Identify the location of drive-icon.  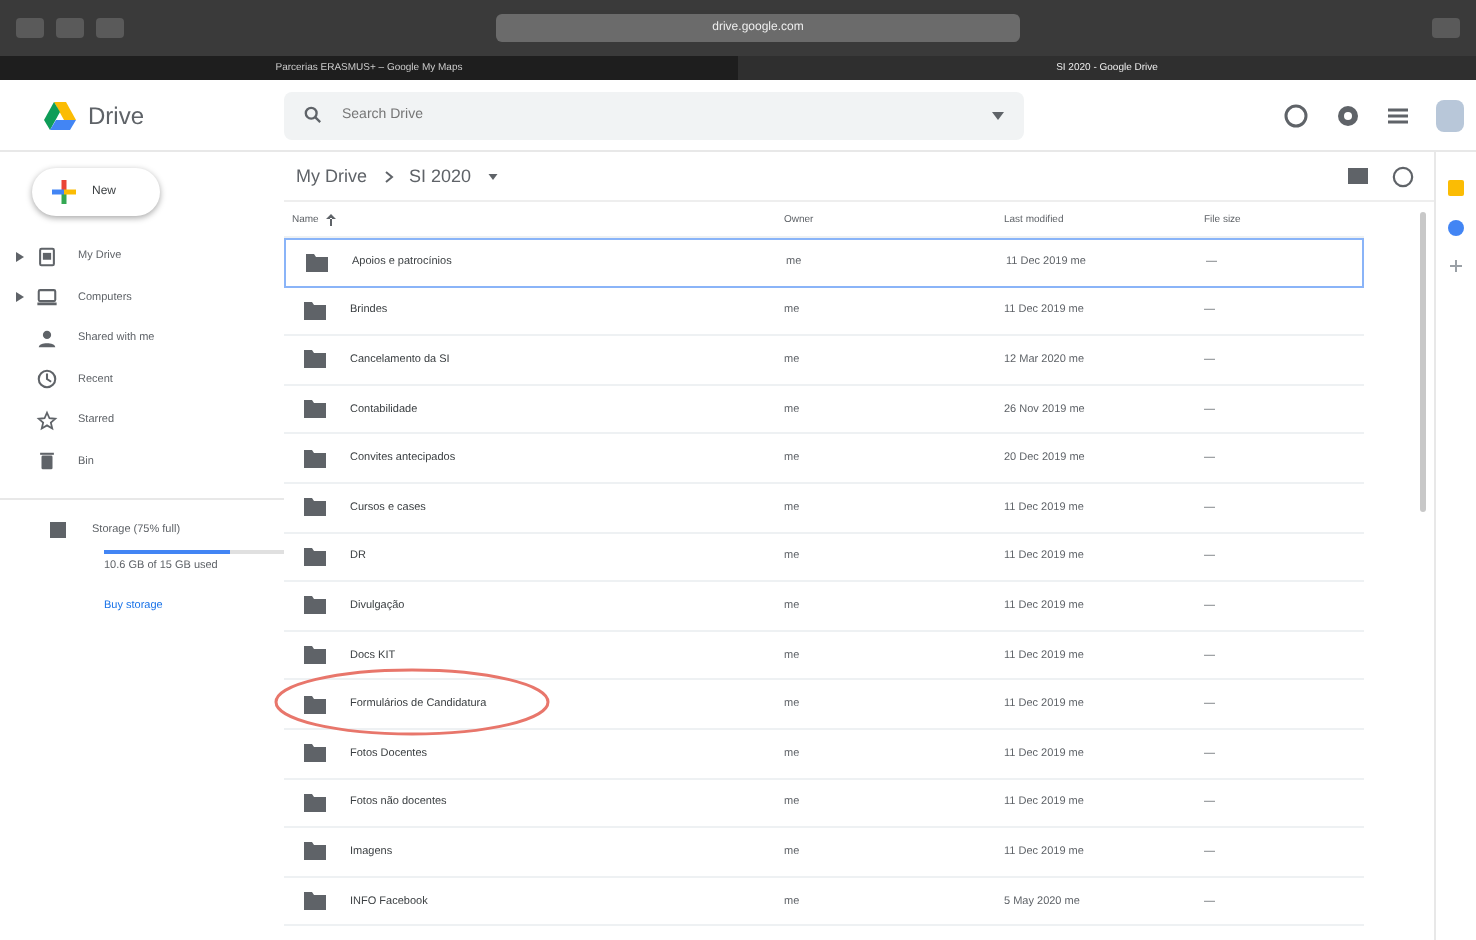
(47, 256).